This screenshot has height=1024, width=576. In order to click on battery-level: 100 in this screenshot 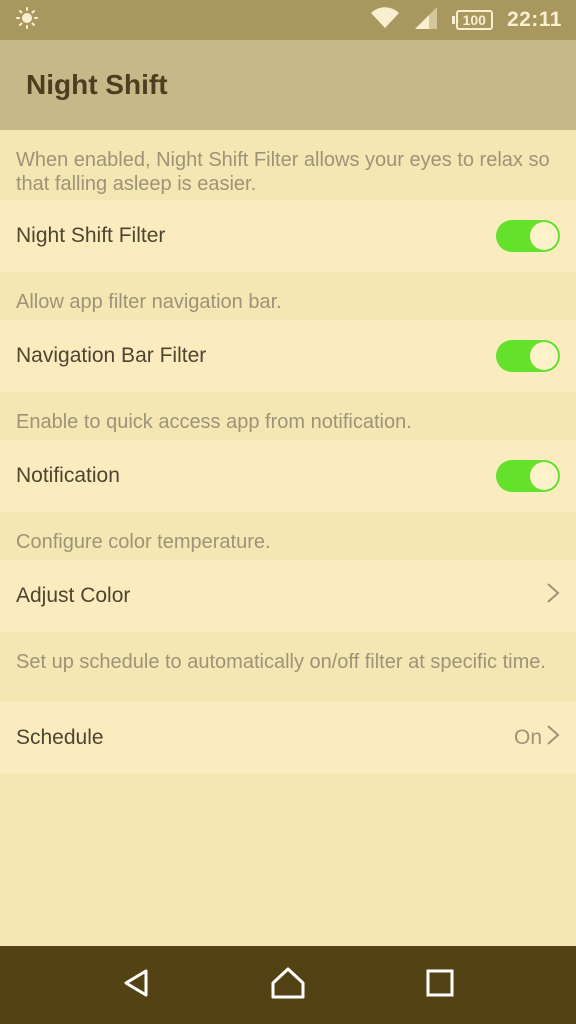, I will do `click(474, 20)`.